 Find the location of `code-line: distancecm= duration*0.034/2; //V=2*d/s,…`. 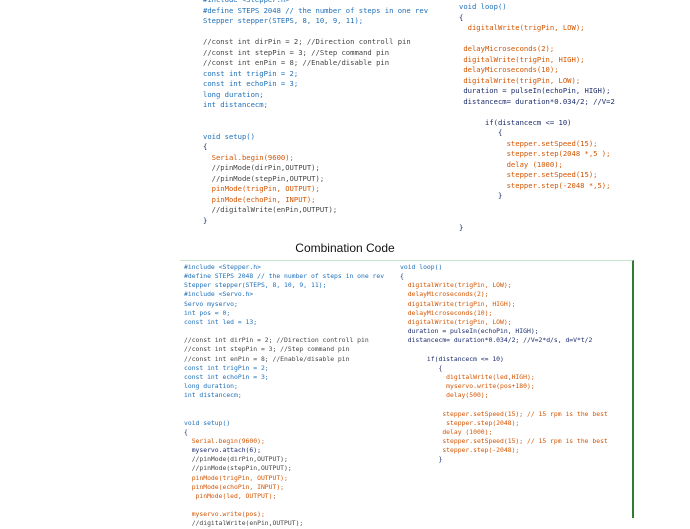

code-line: distancecm= duration*0.034/2; //V=2*d/s,… is located at coordinates (496, 340).